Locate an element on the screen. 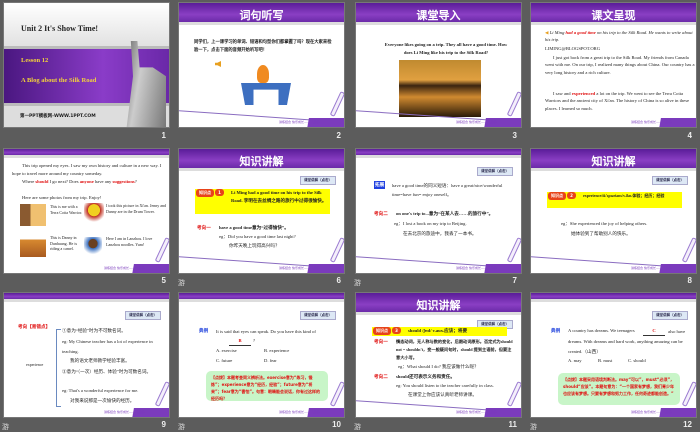 This screenshot has height=432, width=700. knowledge-point-label: 知识点 1 is located at coordinates (210, 193).